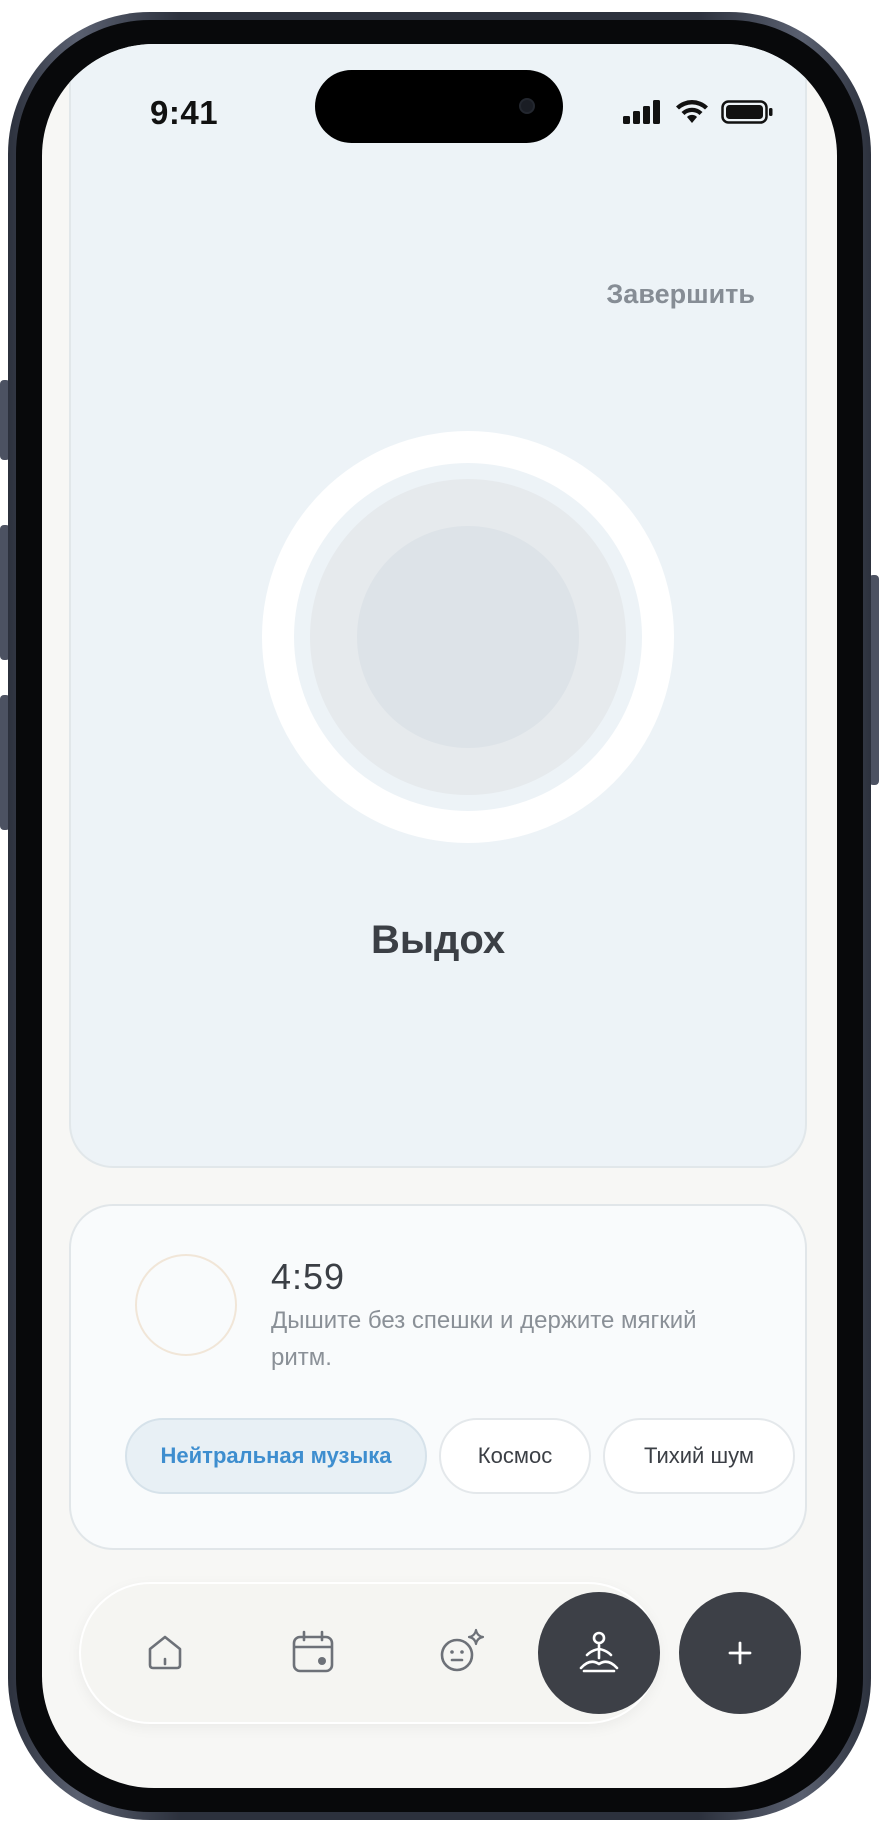 The width and height of the screenshot is (879, 1832). I want to click on cellular-signal-icon, so click(641, 112).